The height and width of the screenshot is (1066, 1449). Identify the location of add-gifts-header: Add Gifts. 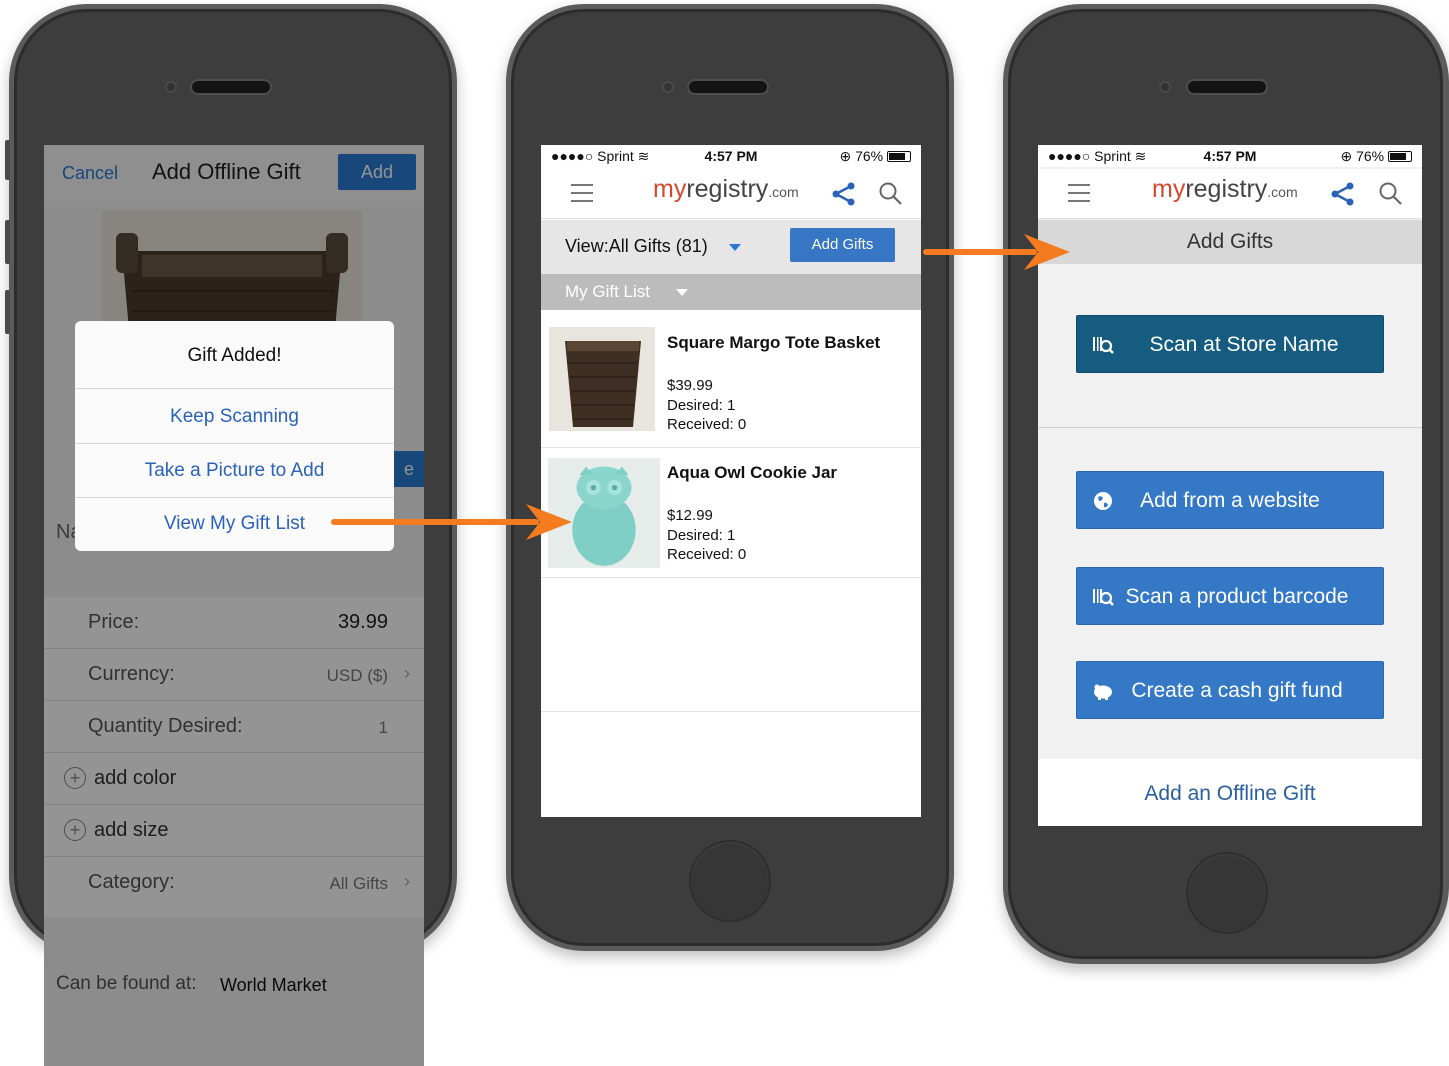
(1230, 242).